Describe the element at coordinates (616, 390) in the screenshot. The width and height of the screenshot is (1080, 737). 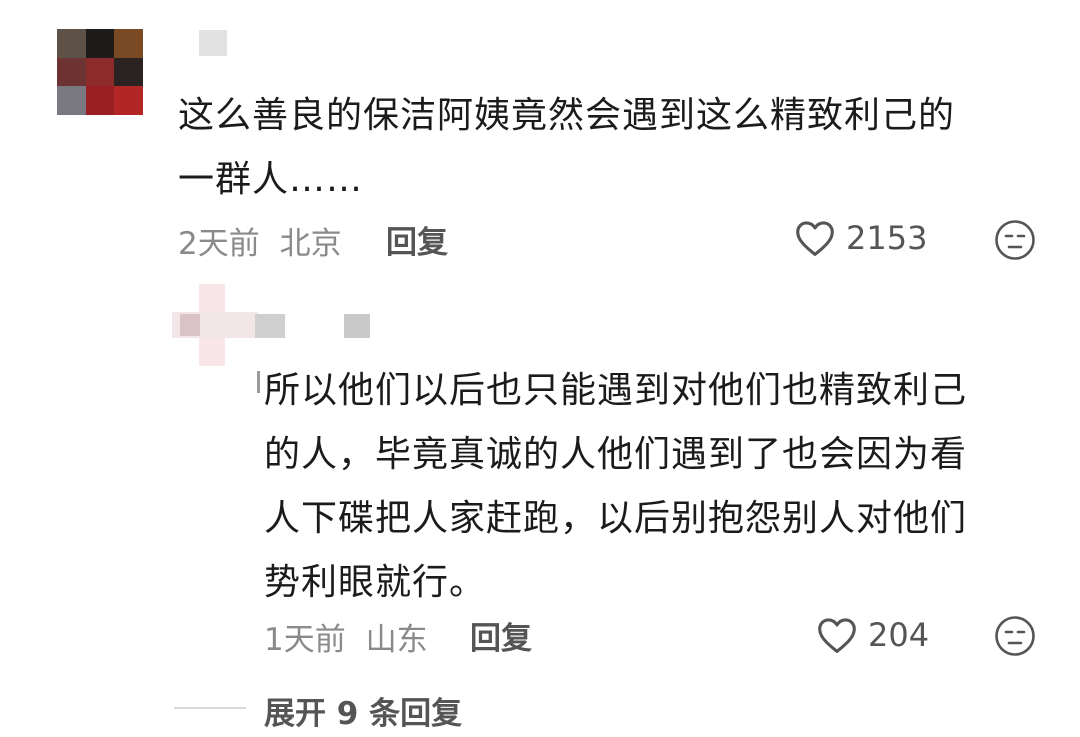
I see `reply-text-line: 所以他们以后也只能遇到对他们也精致利己` at that location.